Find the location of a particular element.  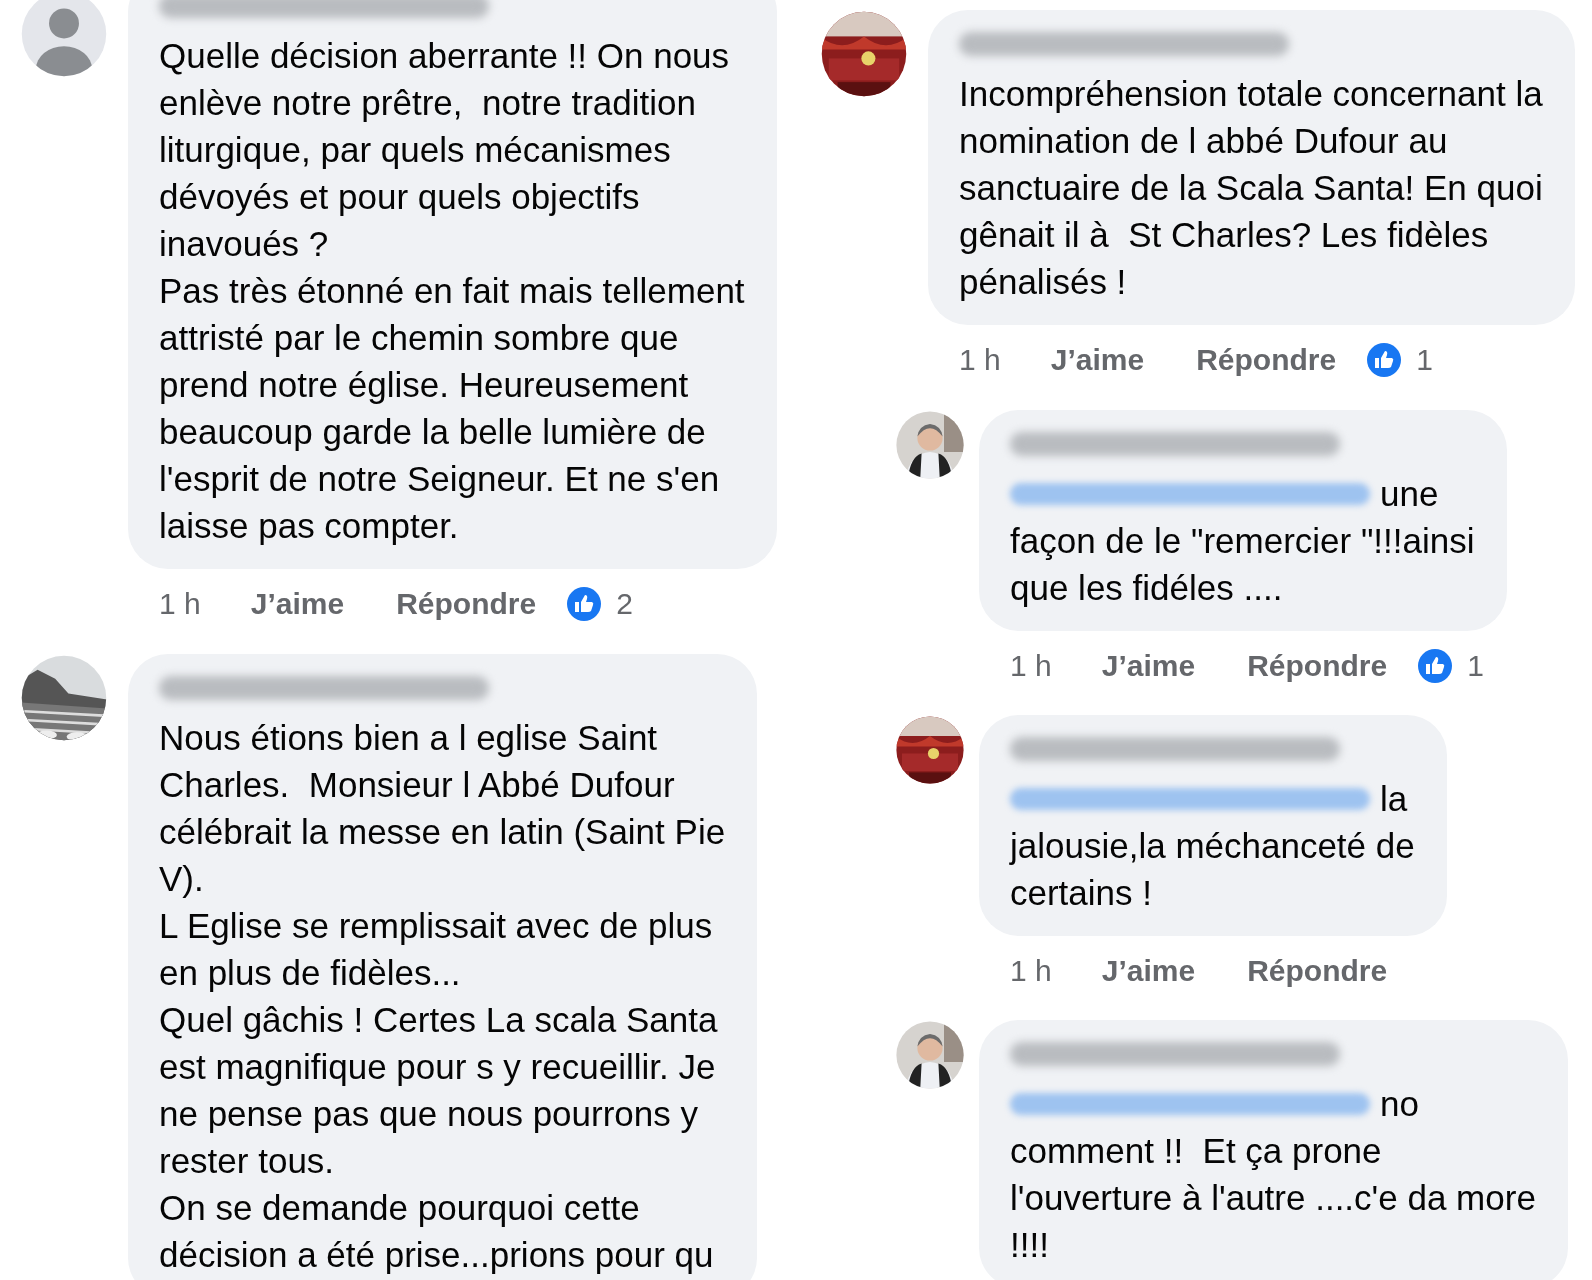

comment-text: jalousie,la méchanceté de certains ! is located at coordinates (1212, 869).